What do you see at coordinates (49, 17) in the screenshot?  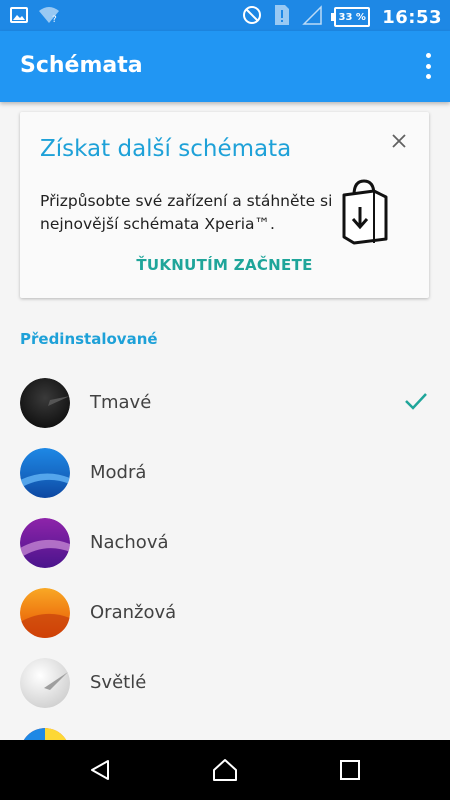 I see `wifi-unknown-icon: ?` at bounding box center [49, 17].